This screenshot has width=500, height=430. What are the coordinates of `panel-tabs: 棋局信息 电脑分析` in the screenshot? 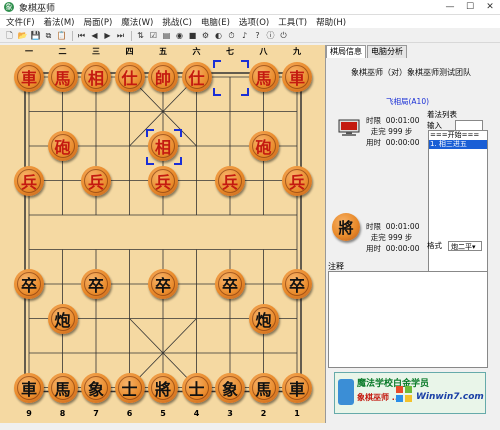 It's located at (367, 51).